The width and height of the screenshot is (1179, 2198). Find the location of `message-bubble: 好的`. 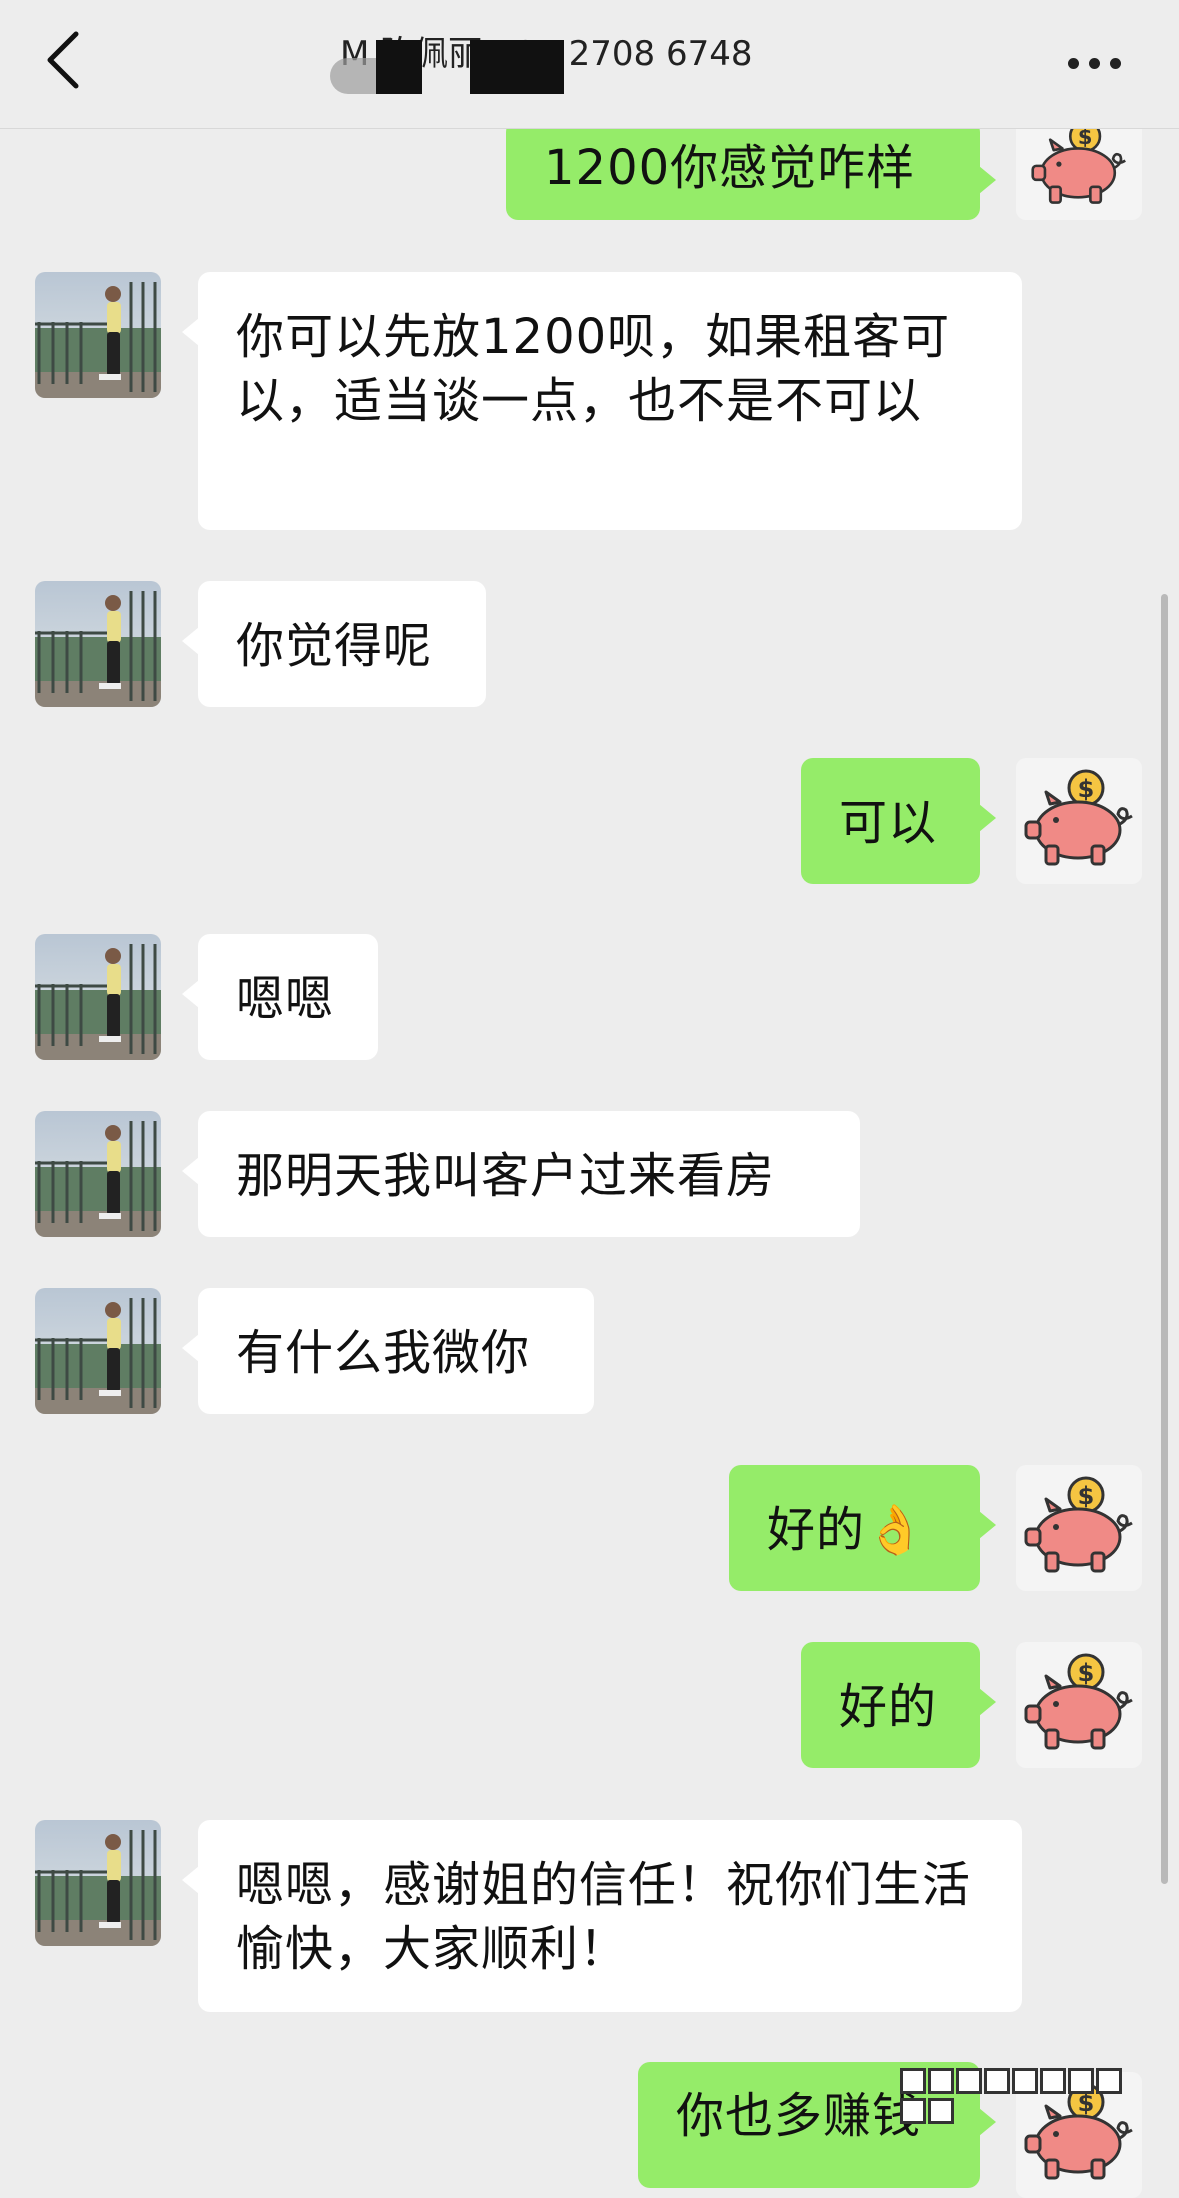

message-bubble: 好的 is located at coordinates (898, 1705).